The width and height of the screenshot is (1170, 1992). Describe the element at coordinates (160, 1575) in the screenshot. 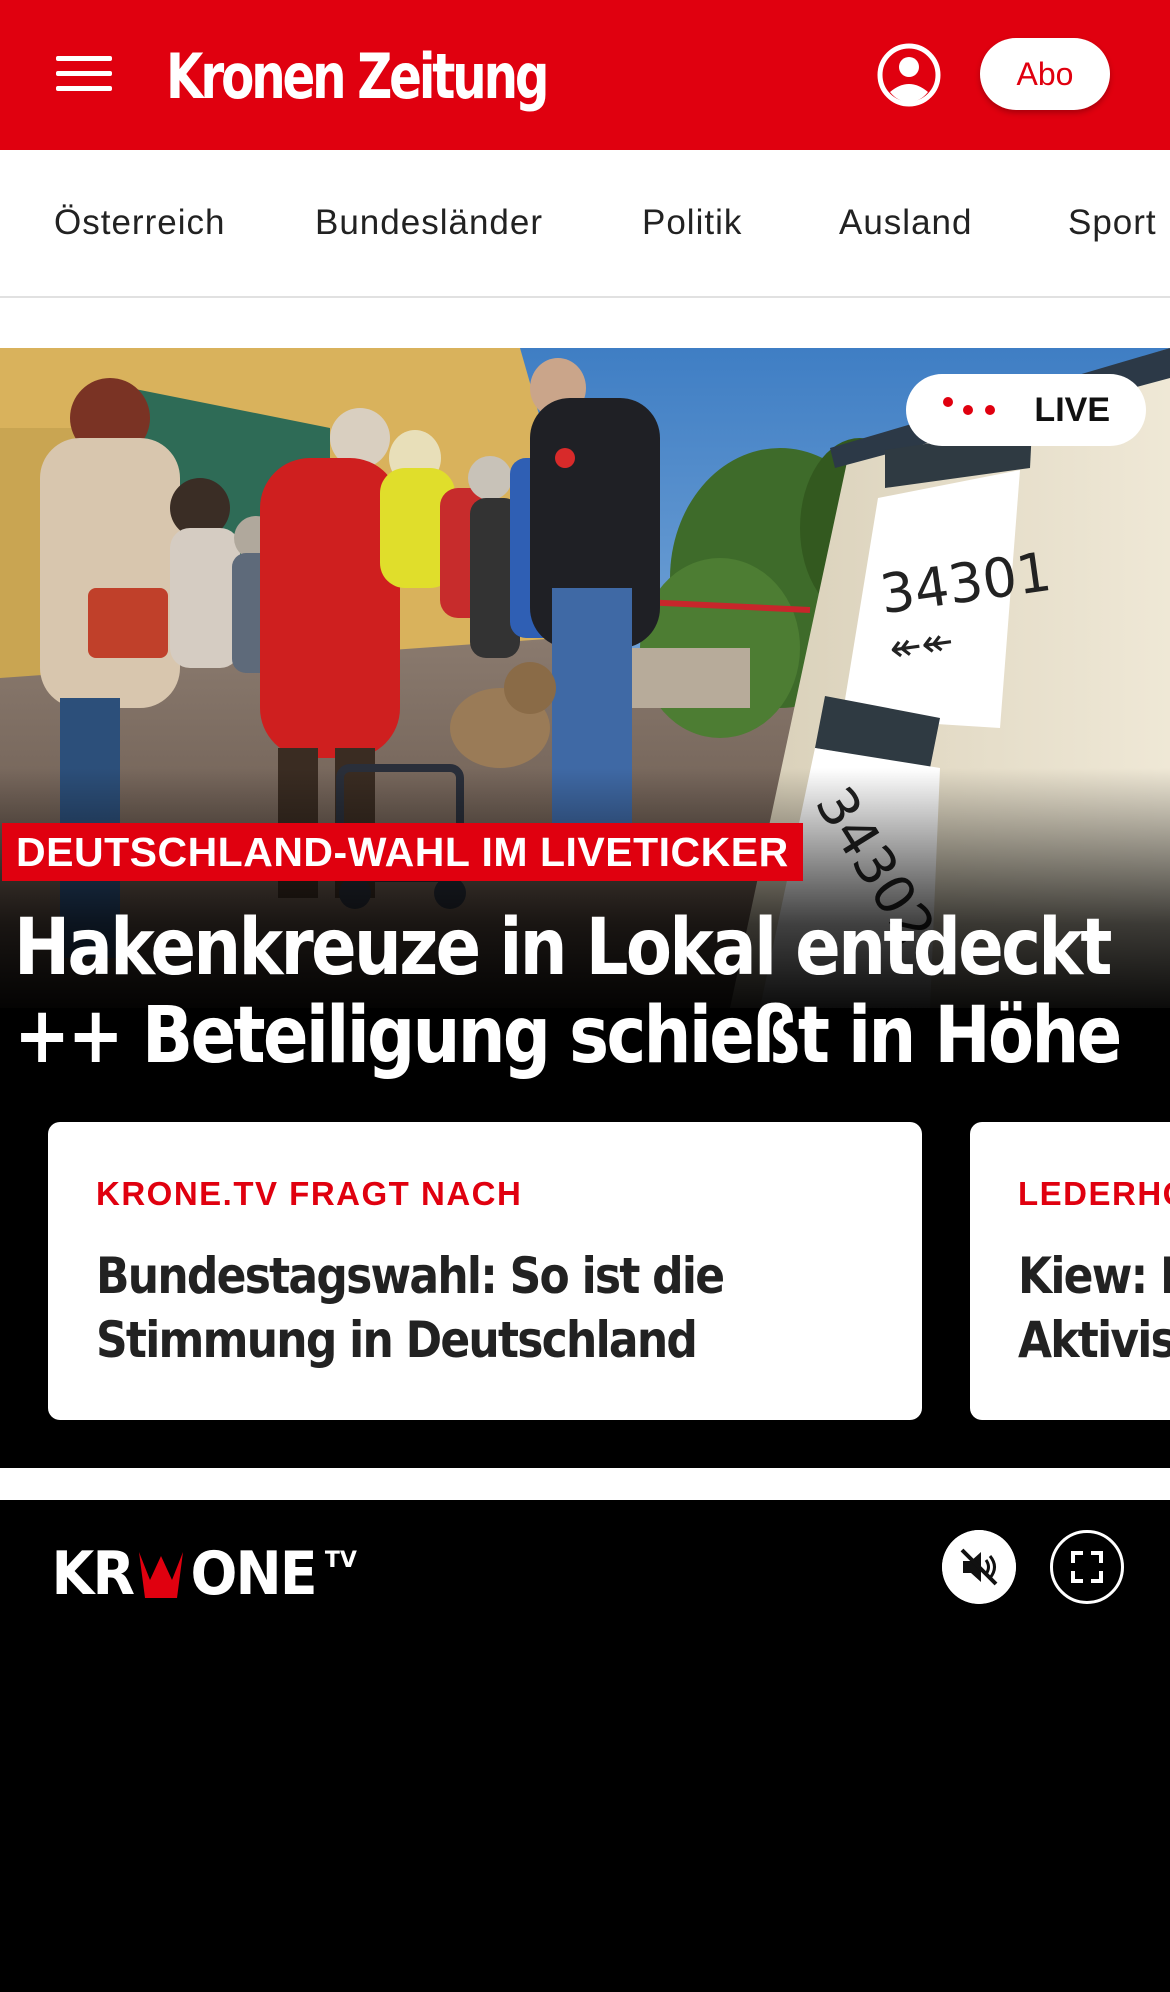

I see `crown-icon` at that location.